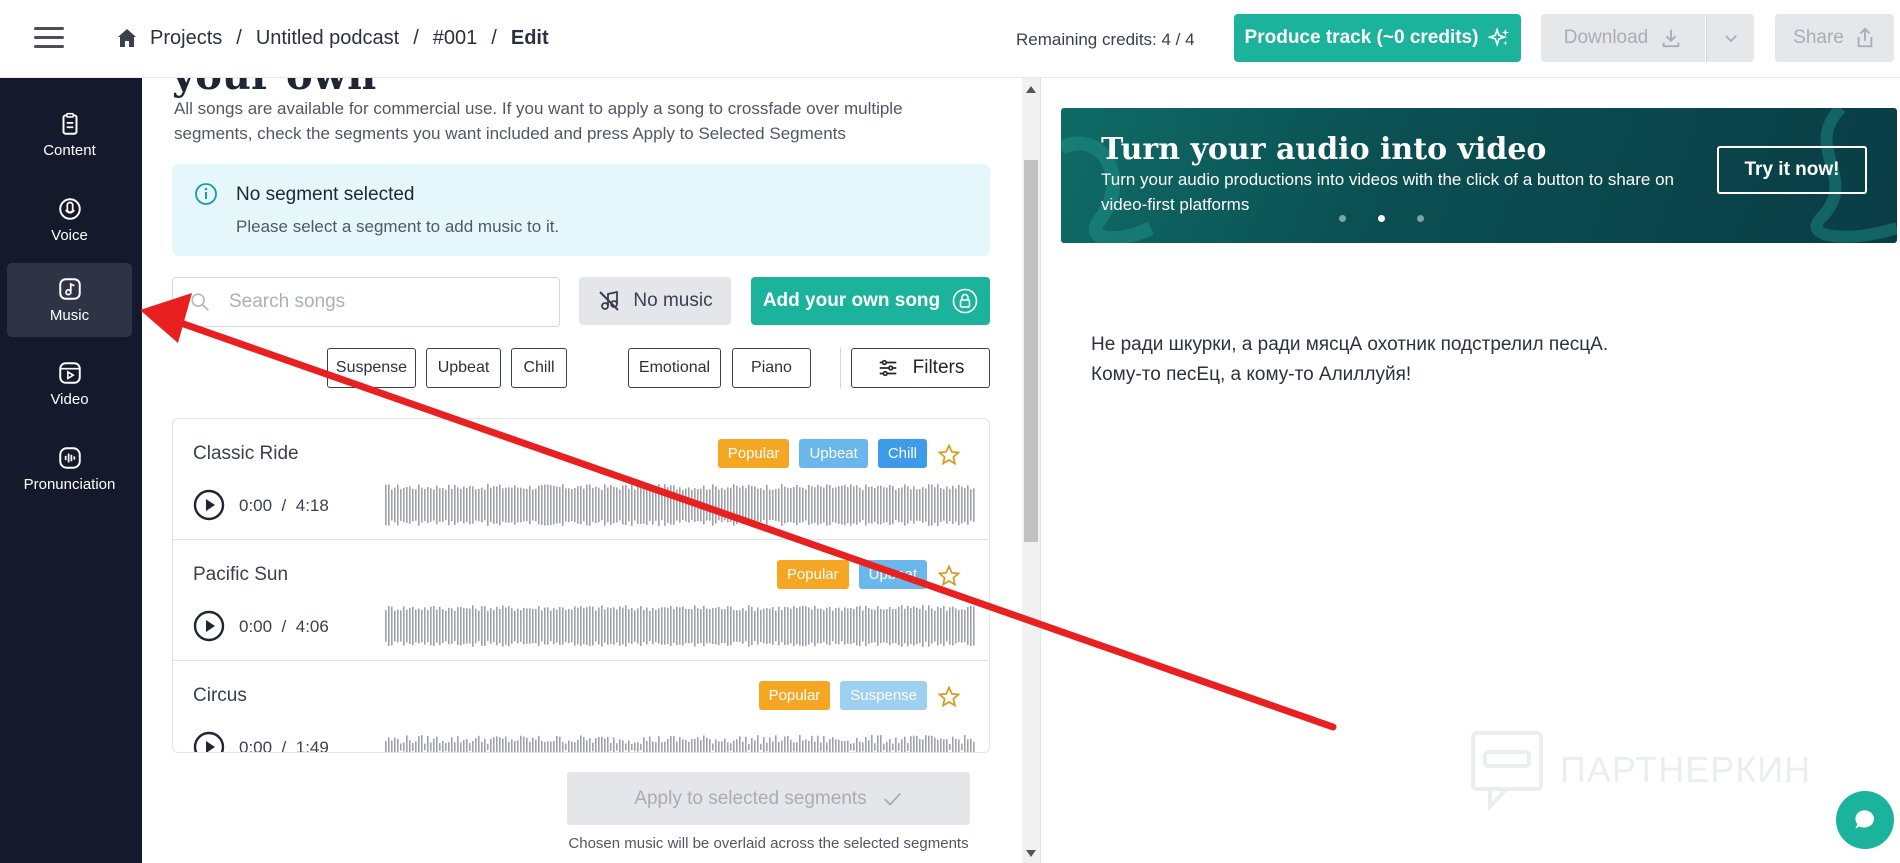 The image size is (1900, 863). What do you see at coordinates (1381, 218) in the screenshot?
I see `carousel-dot-active` at bounding box center [1381, 218].